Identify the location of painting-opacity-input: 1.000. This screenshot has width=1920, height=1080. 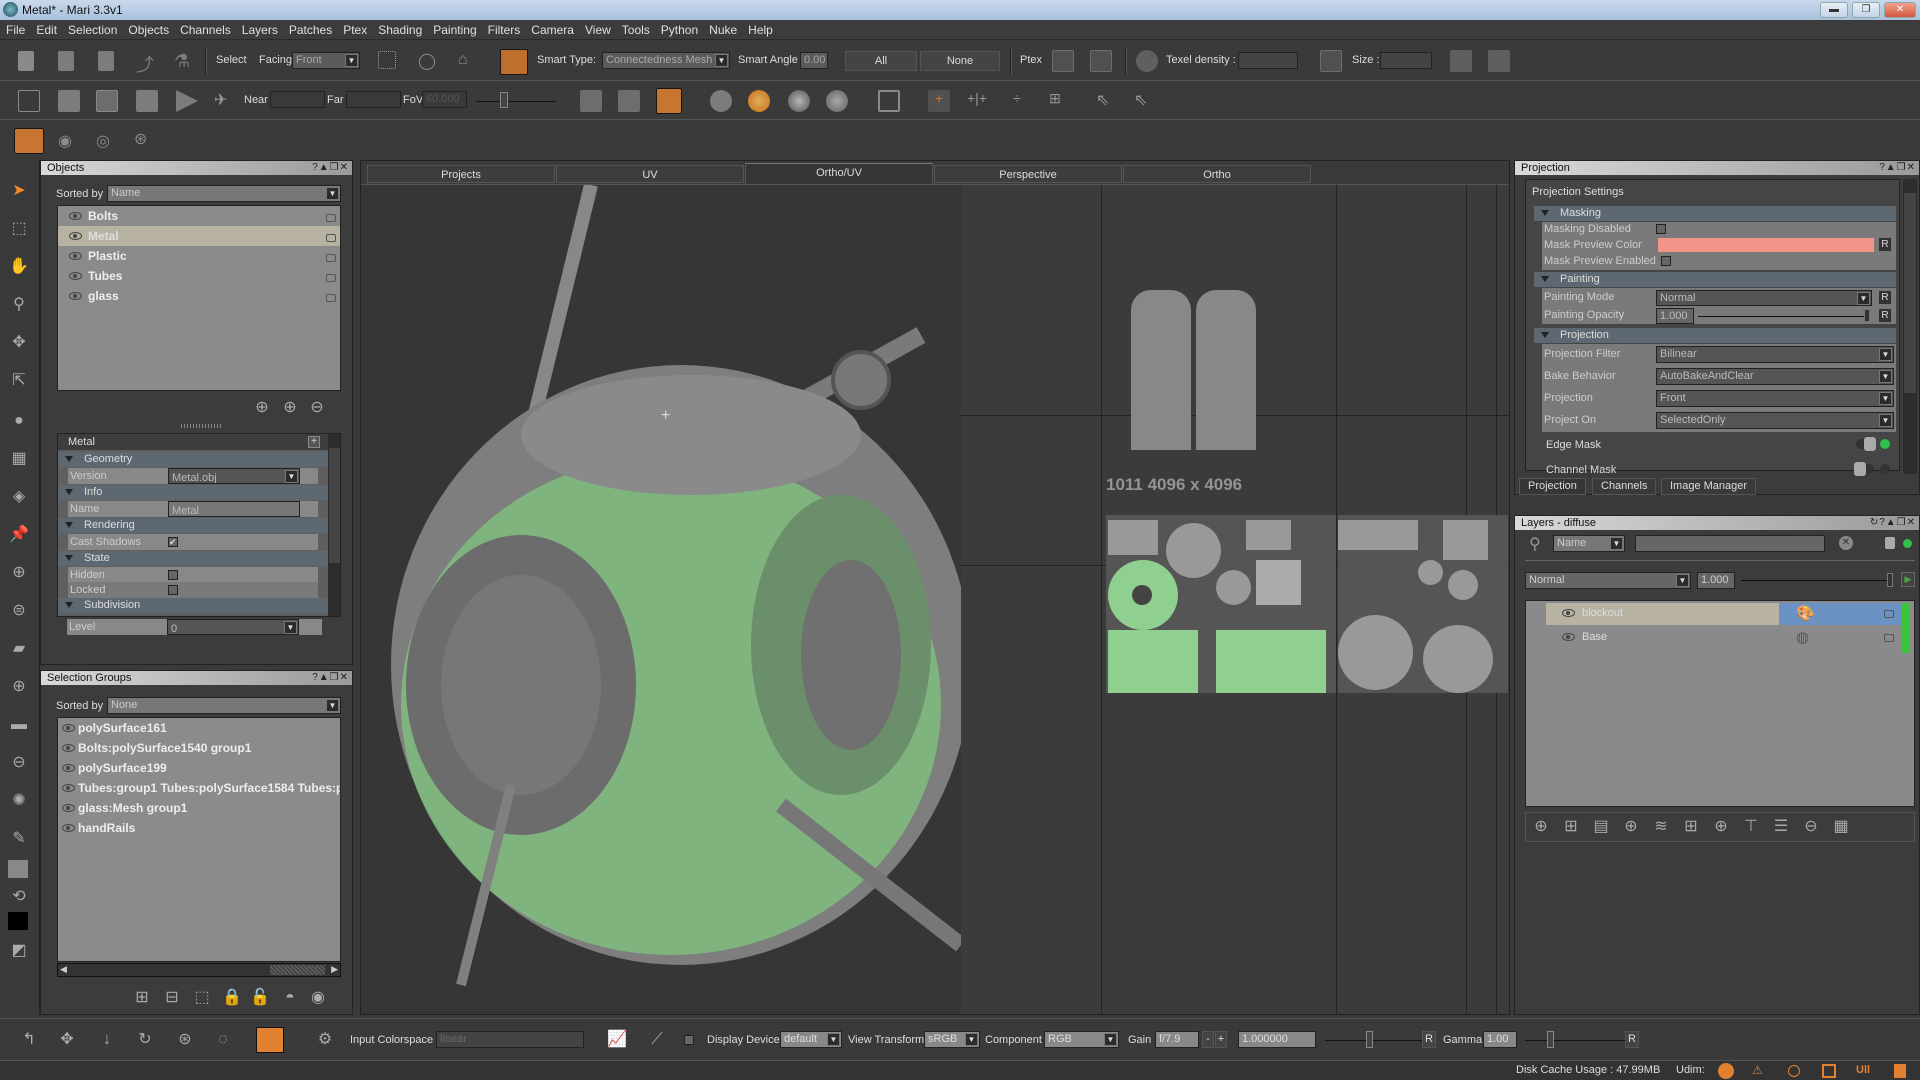
(1675, 316).